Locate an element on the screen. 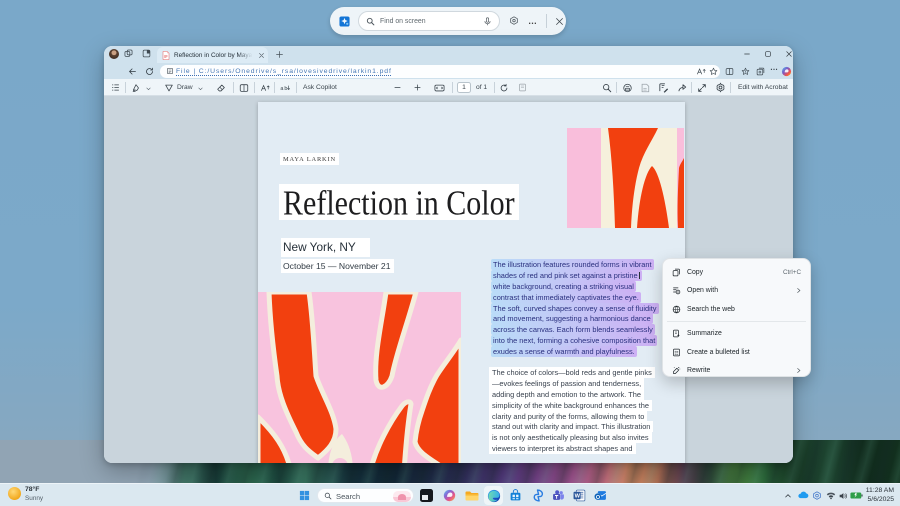 The width and height of the screenshot is (900, 506). svg-text: O is located at coordinates (598, 498).